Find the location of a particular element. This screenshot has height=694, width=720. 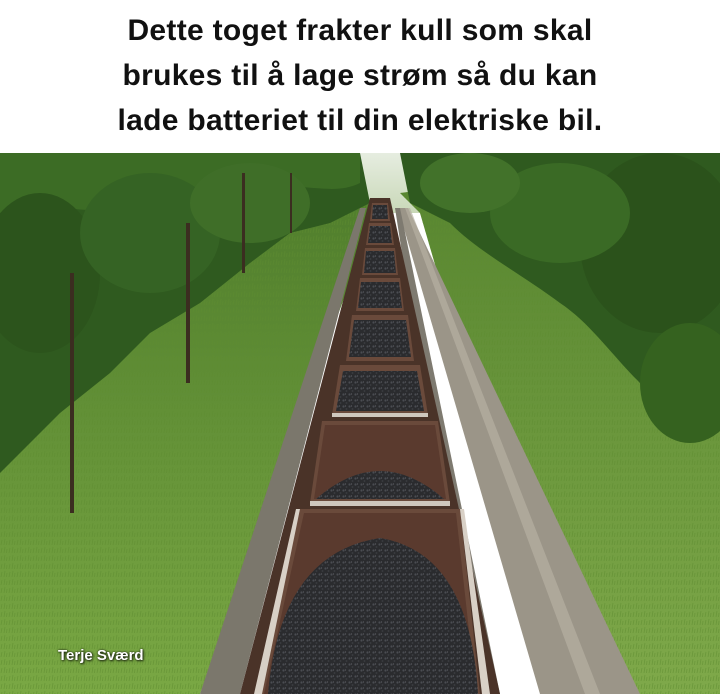

caption-line-3: lade batteriet til din elektriske bil. is located at coordinates (360, 120).